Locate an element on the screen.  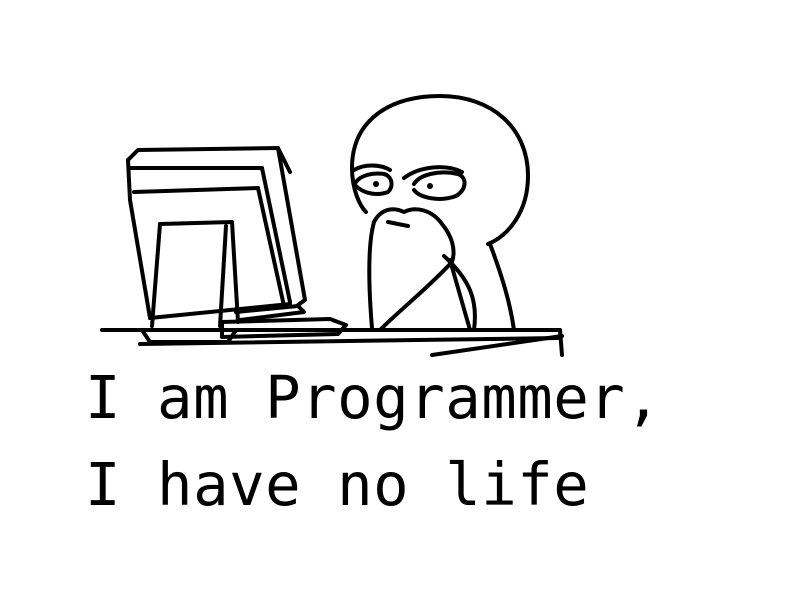
stickman-icon is located at coordinates (440, 213).